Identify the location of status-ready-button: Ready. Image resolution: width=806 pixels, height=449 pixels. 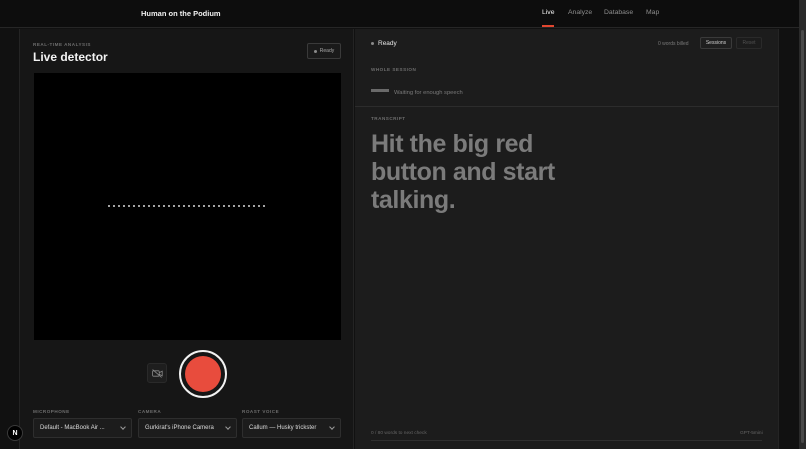
(324, 51).